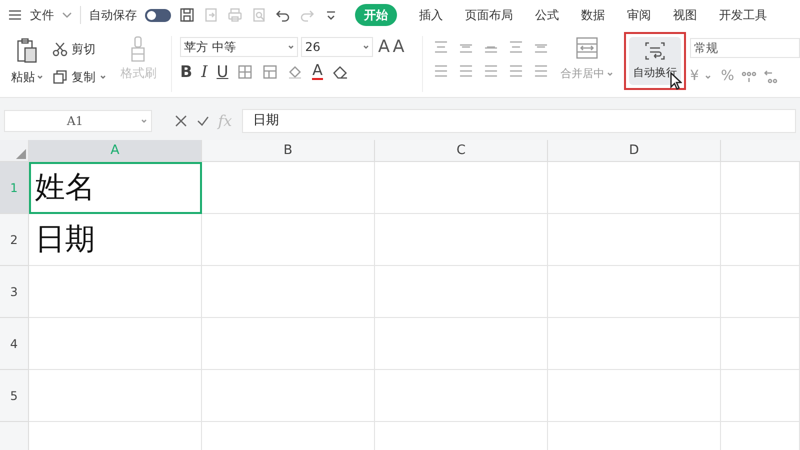  What do you see at coordinates (14, 240) in the screenshot?
I see `row-header: 2` at bounding box center [14, 240].